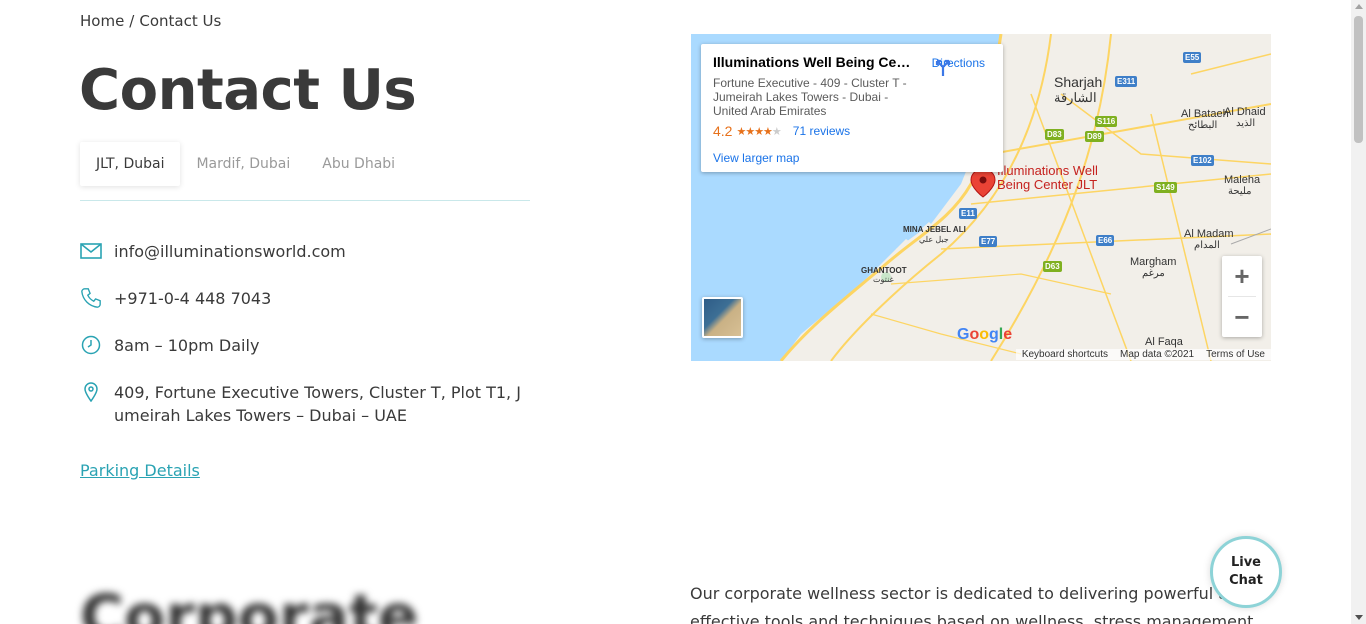 This screenshot has height=624, width=1366. I want to click on map-label-al-madam-ar: المدام, so click(1207, 245).